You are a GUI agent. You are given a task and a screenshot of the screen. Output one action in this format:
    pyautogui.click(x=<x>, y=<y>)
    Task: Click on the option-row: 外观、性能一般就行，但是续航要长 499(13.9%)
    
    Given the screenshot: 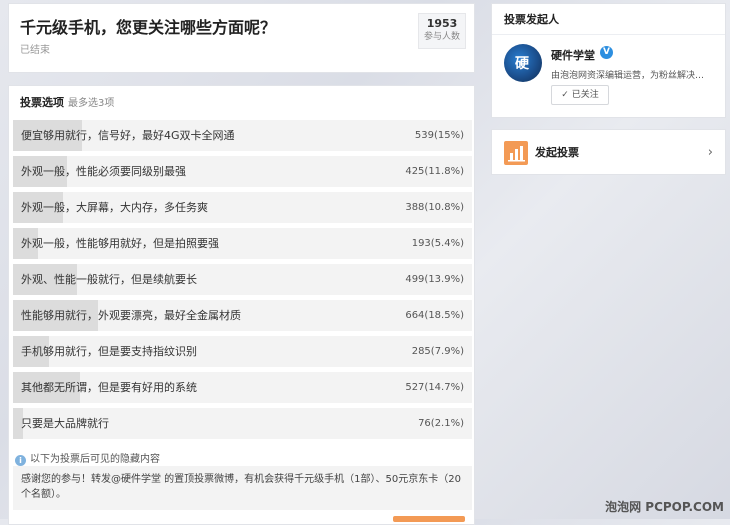 What is the action you would take?
    pyautogui.click(x=242, y=279)
    